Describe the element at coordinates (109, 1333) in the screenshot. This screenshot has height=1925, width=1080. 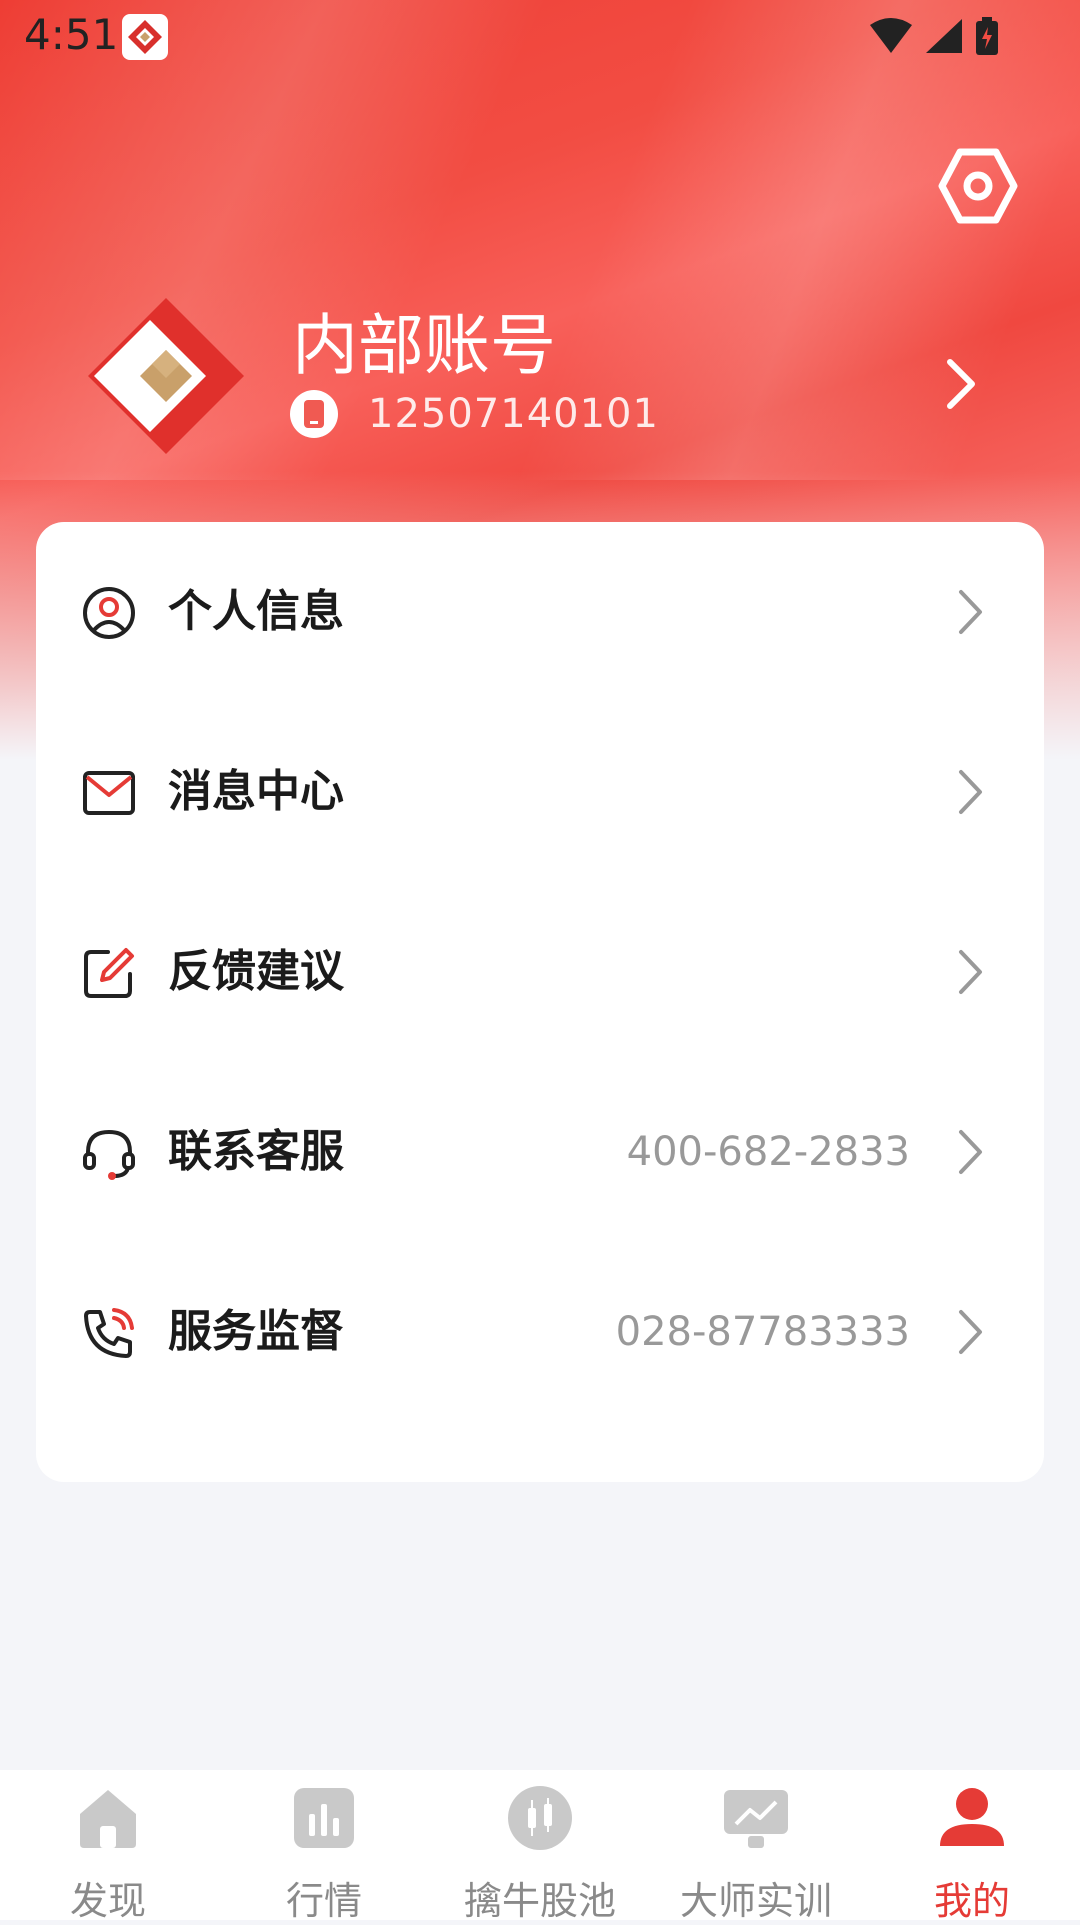
I see `phone-call-icon` at that location.